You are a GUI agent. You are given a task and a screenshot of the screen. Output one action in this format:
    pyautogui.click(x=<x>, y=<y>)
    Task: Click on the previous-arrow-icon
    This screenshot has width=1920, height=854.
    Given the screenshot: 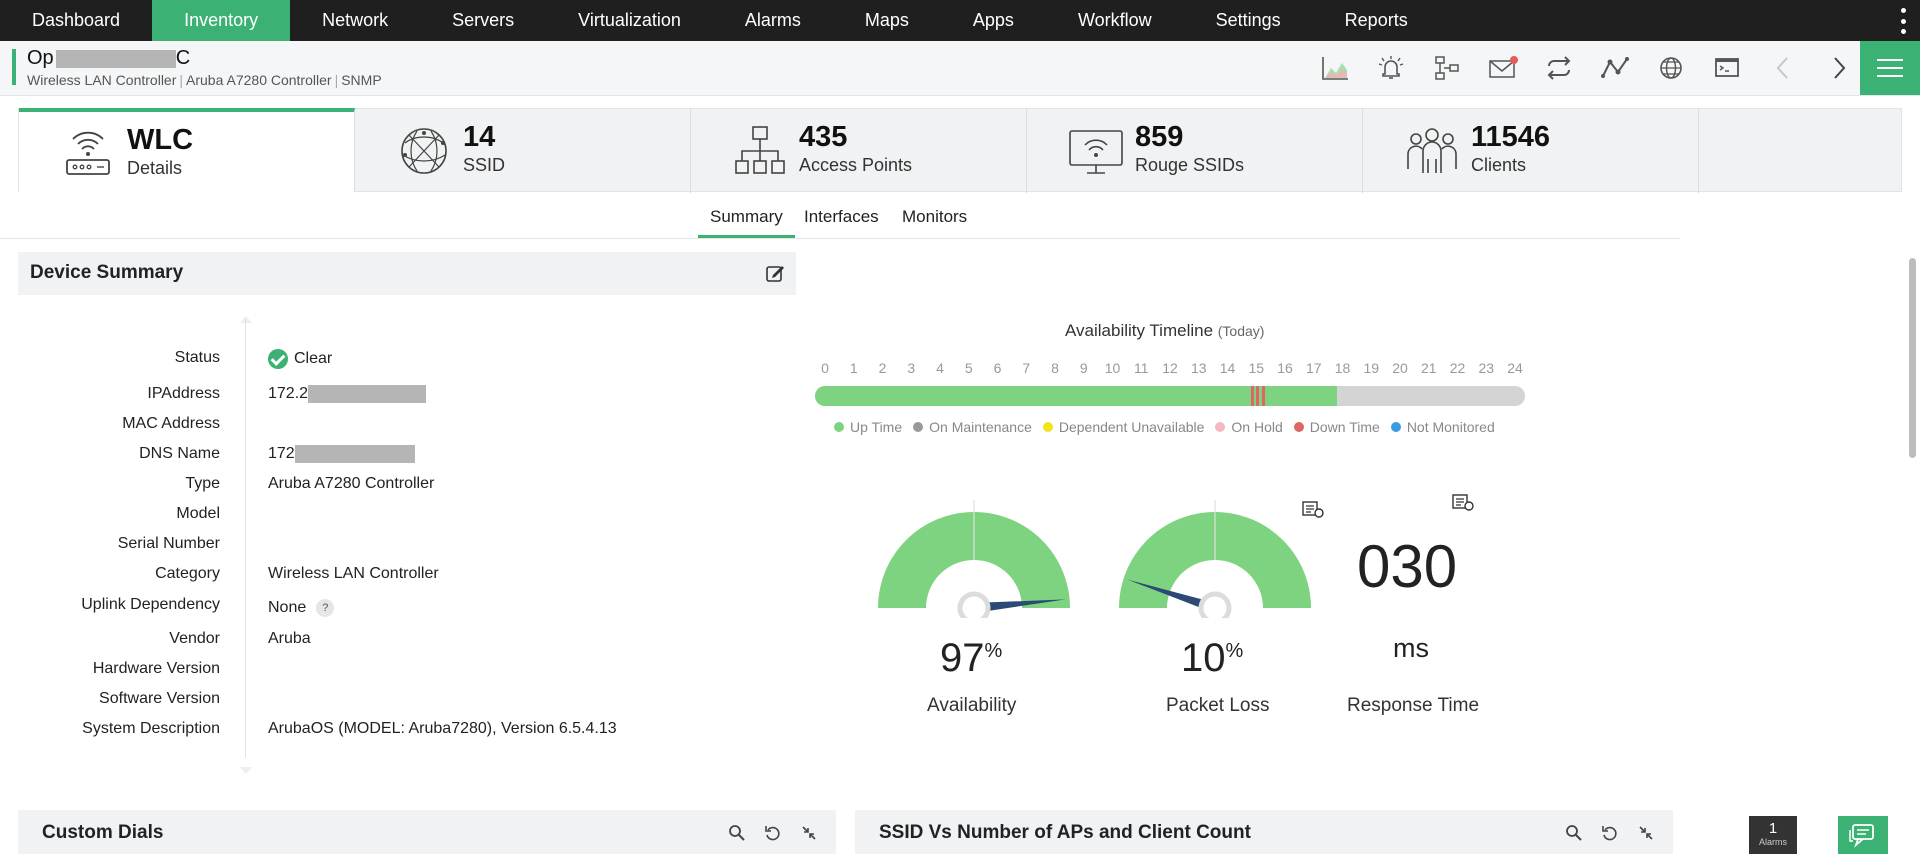 What is the action you would take?
    pyautogui.click(x=1783, y=68)
    